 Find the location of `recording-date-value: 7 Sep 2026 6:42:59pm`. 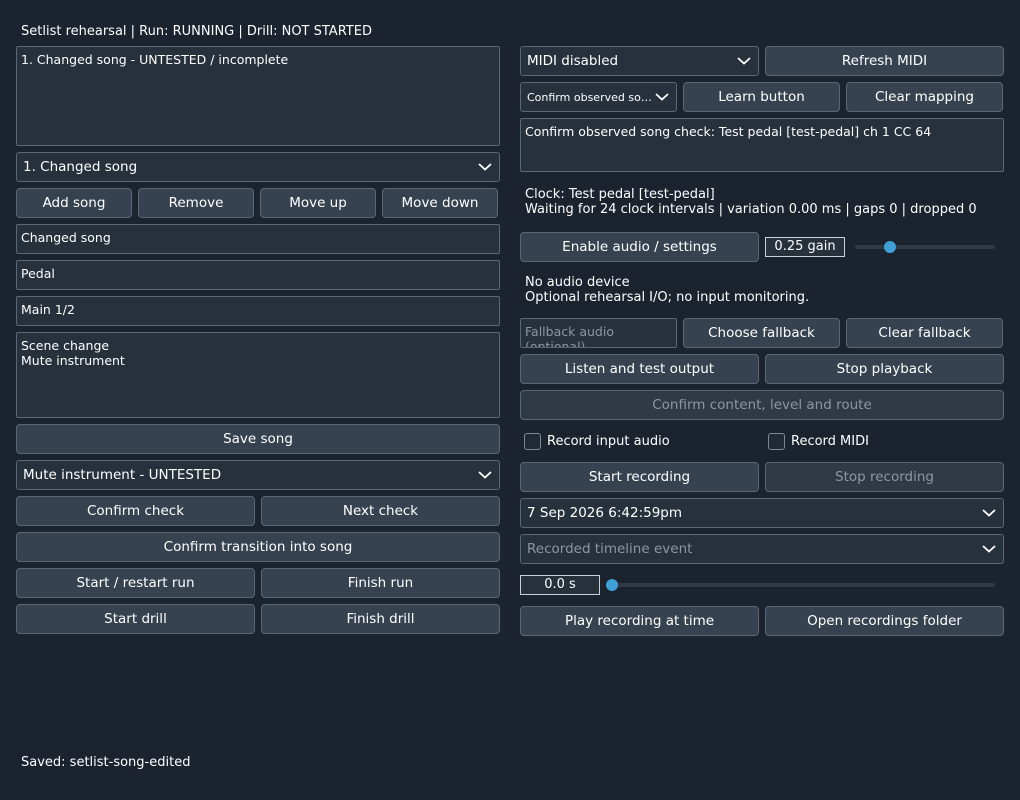

recording-date-value: 7 Sep 2026 6:42:59pm is located at coordinates (605, 513).